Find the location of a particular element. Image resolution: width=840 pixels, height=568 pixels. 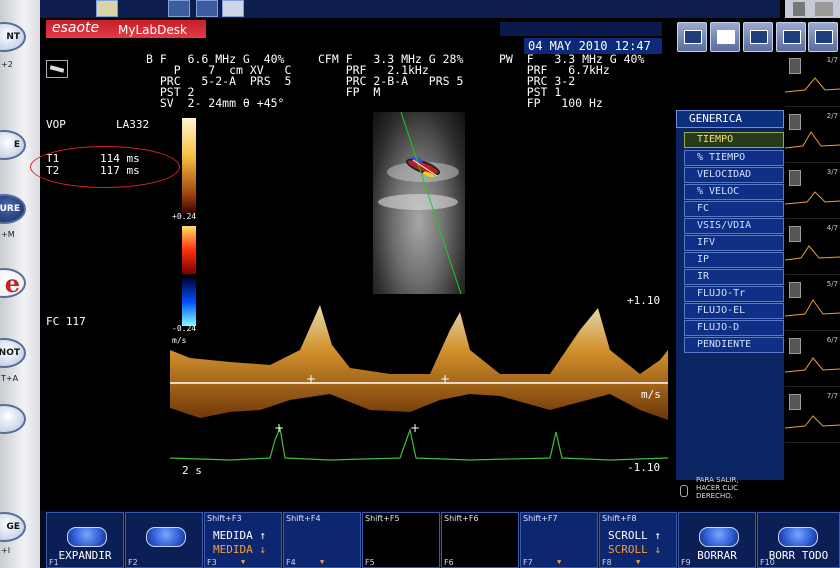

date-bar is located at coordinates (581, 29).